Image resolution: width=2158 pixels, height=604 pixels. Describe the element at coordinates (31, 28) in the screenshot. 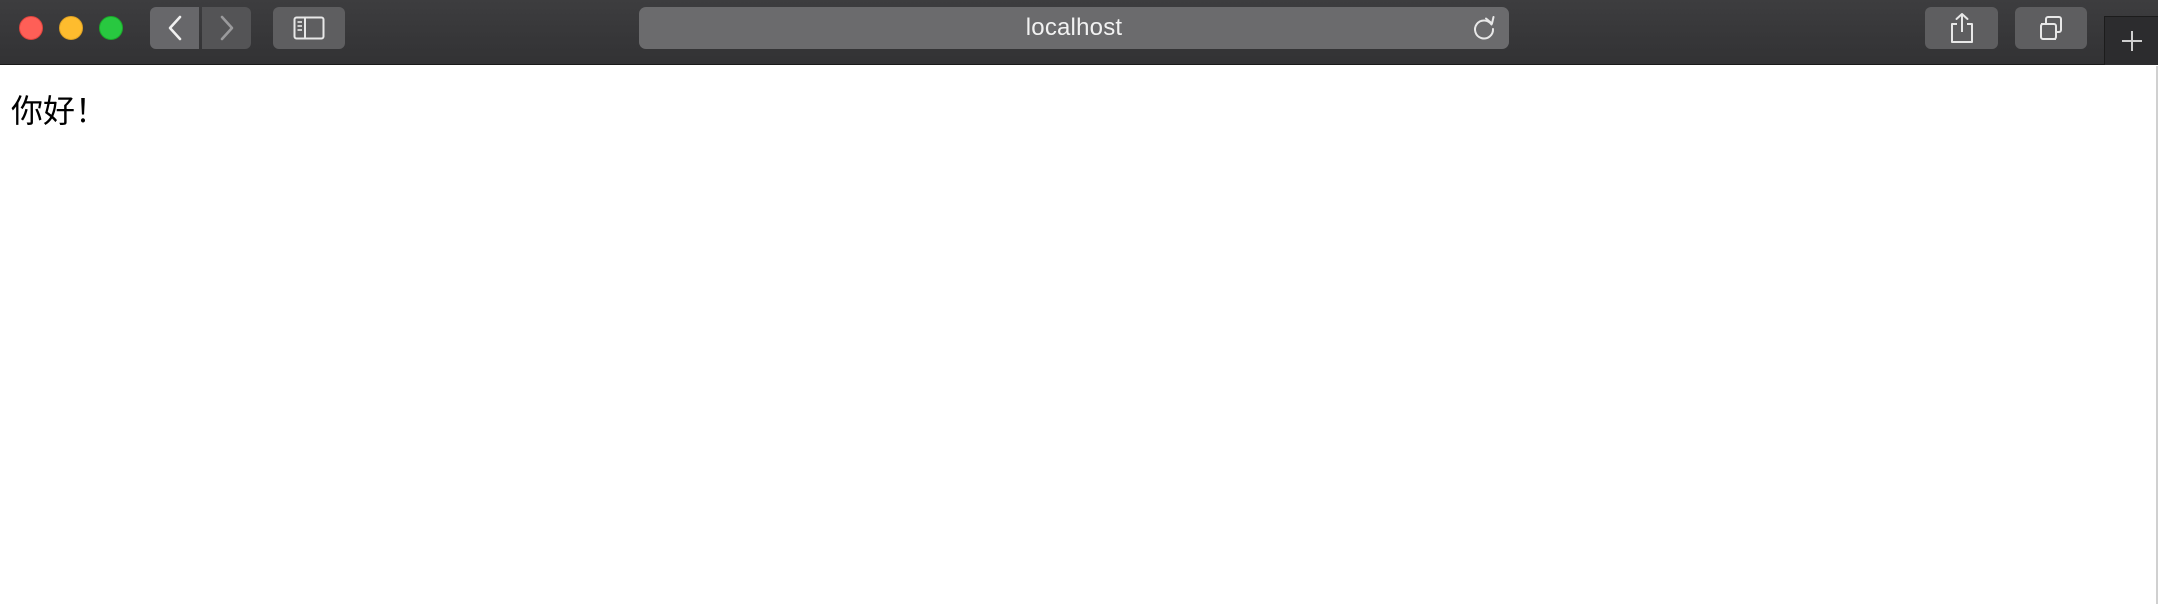

I see `close-window-button` at that location.